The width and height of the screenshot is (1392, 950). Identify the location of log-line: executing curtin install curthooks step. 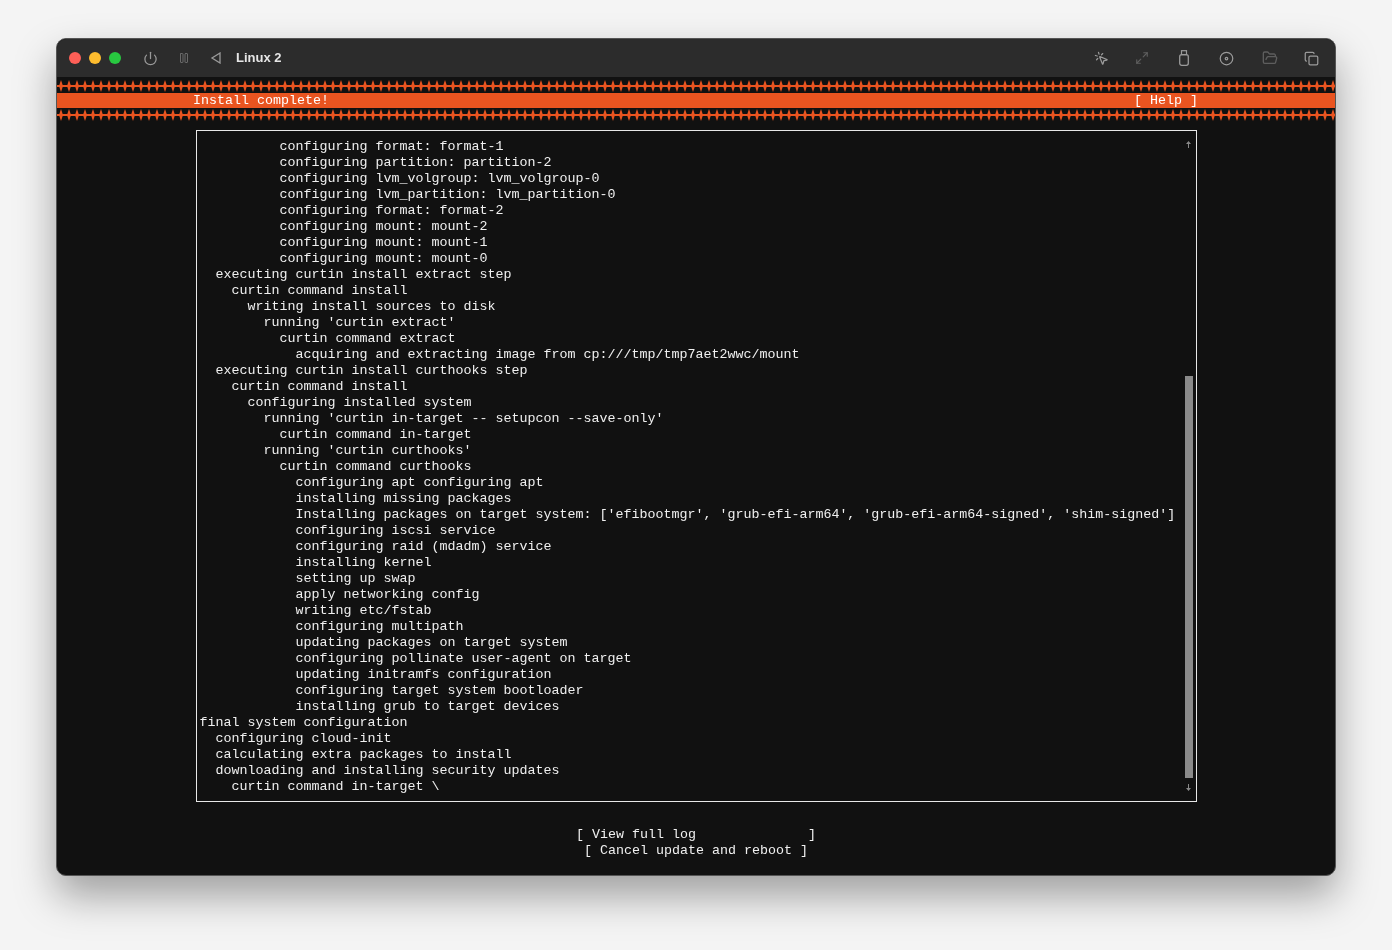
(371, 370).